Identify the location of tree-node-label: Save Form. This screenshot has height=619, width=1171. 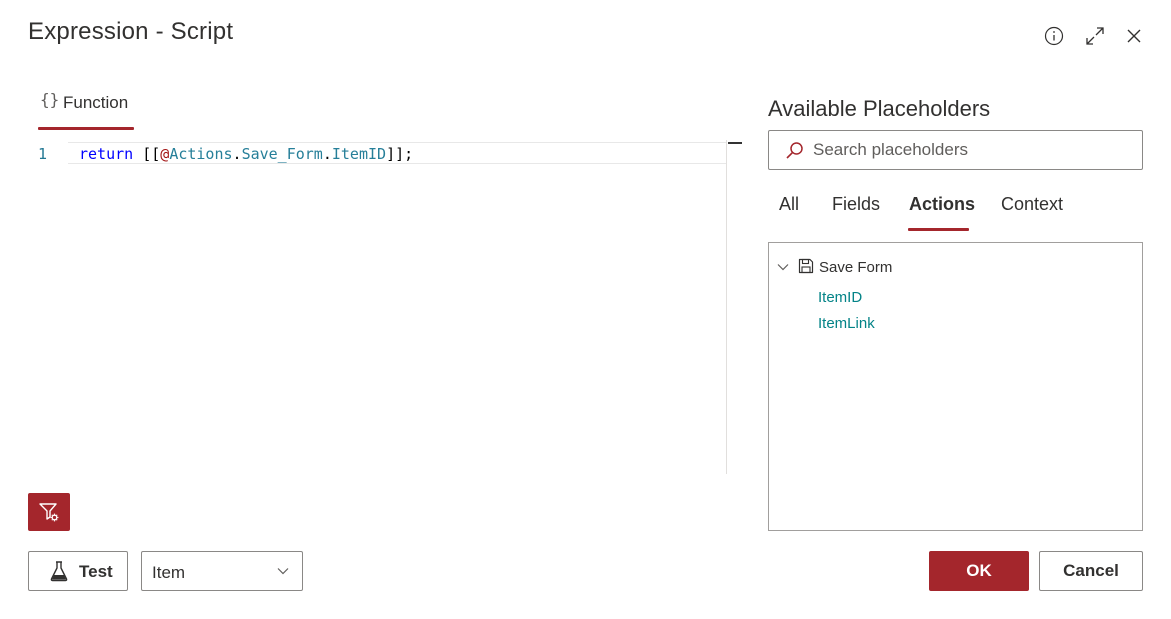
(856, 267).